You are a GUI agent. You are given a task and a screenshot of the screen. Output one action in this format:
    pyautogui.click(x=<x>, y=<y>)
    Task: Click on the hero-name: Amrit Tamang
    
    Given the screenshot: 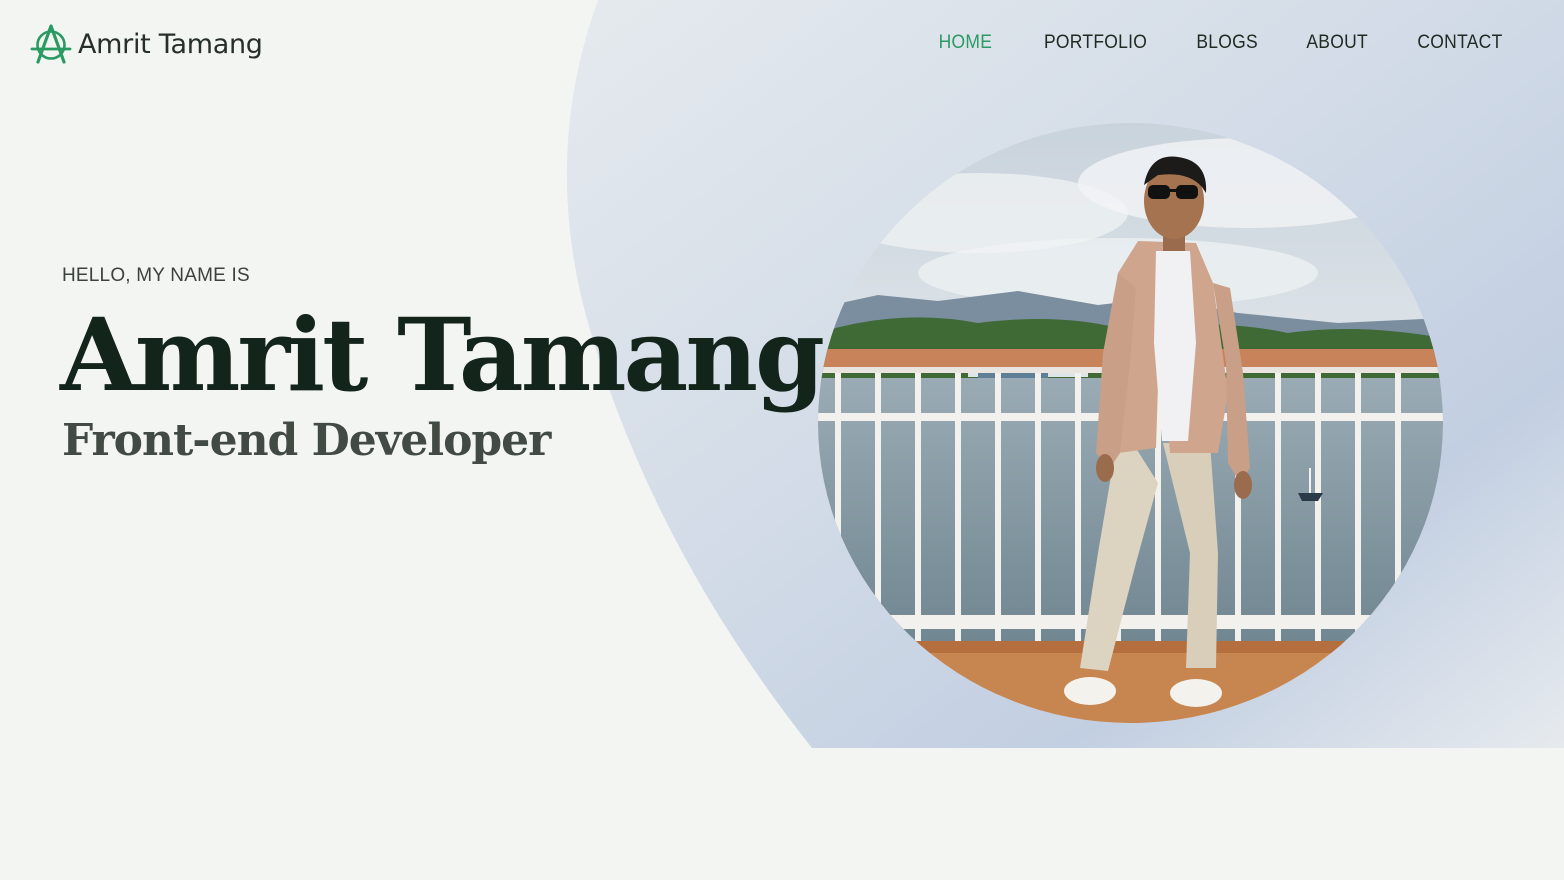 What is the action you would take?
    pyautogui.click(x=442, y=355)
    